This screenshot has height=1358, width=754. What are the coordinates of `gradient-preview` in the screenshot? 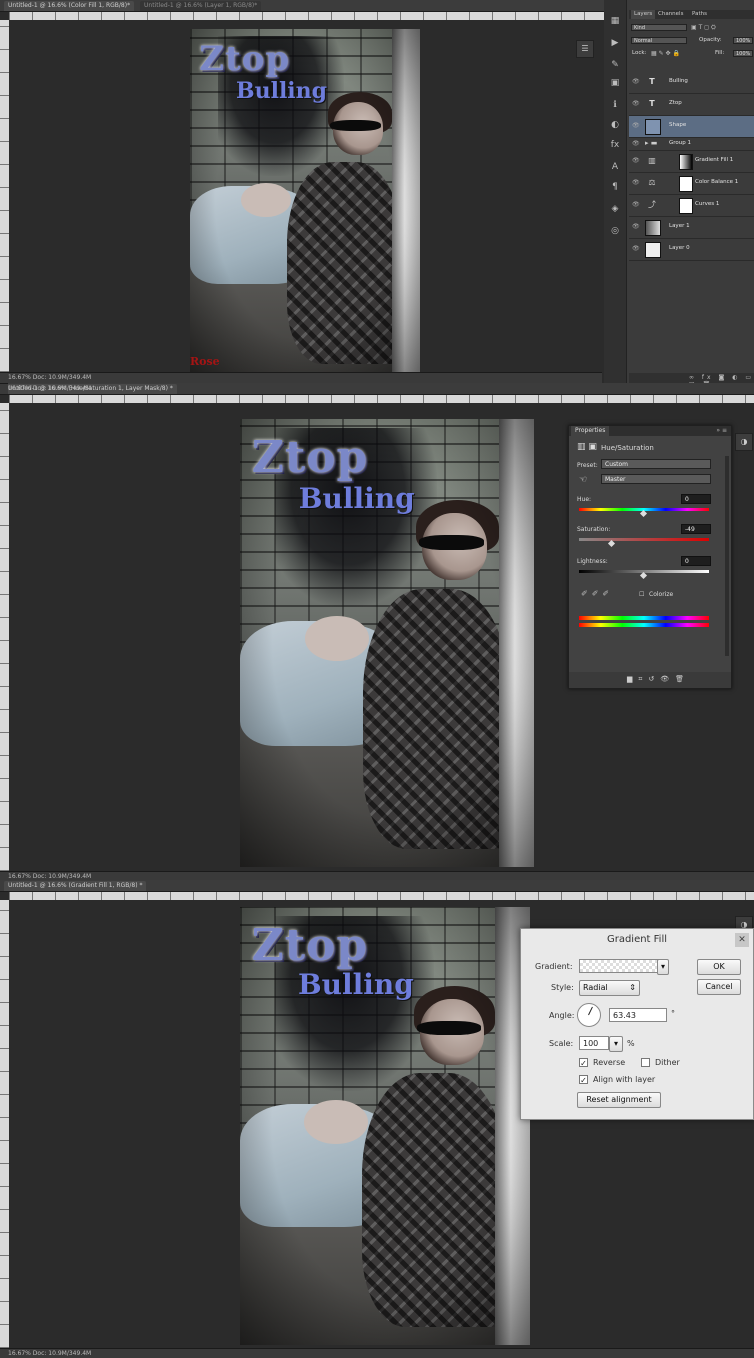 It's located at (623, 966).